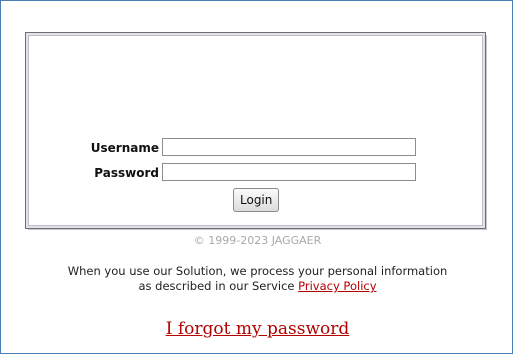 The height and width of the screenshot is (354, 513). What do you see at coordinates (289, 172) in the screenshot?
I see `password-input` at bounding box center [289, 172].